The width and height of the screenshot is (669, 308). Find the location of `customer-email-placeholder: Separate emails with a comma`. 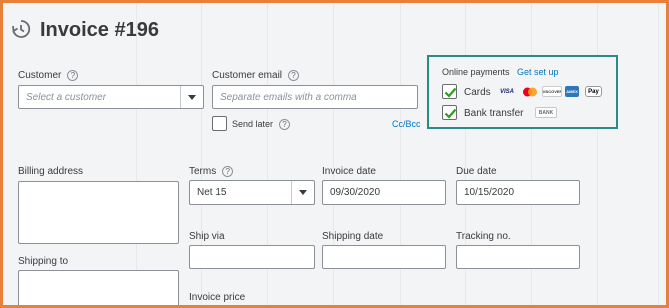

customer-email-placeholder: Separate emails with a comma is located at coordinates (288, 97).